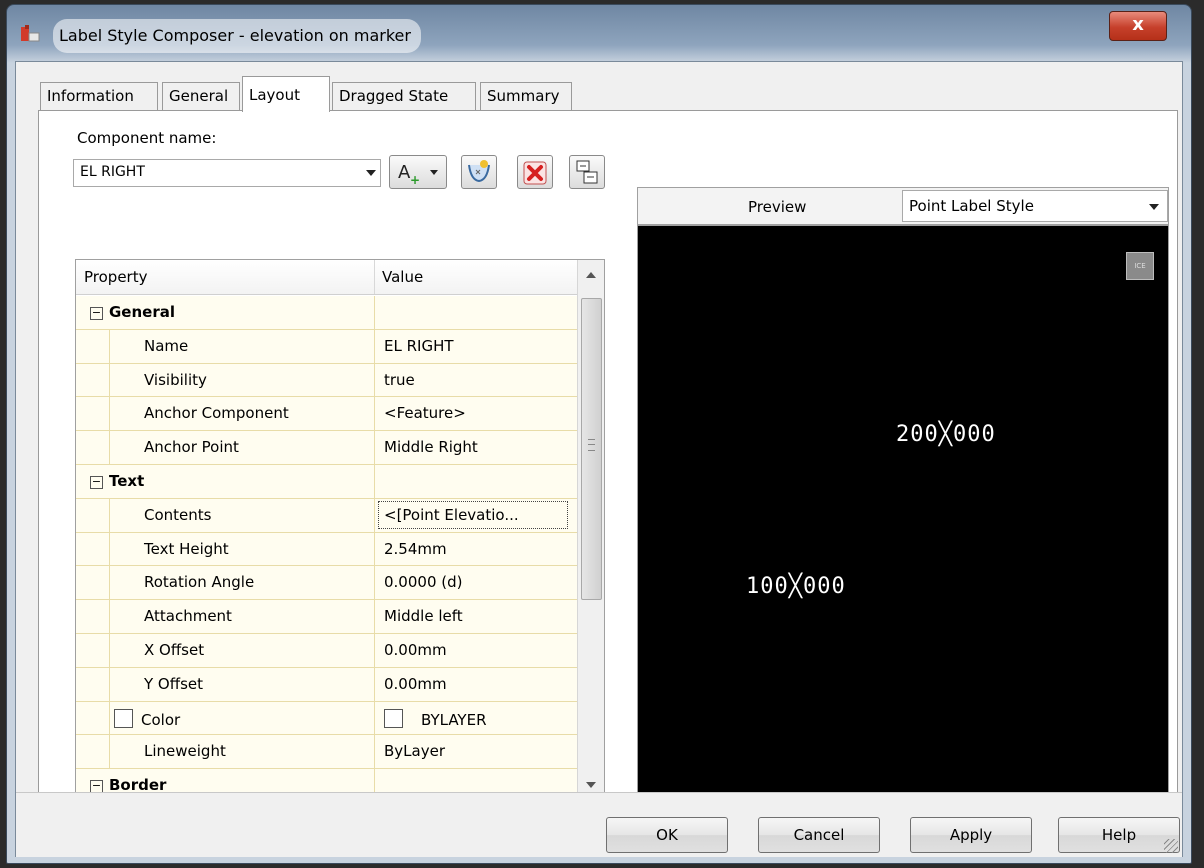  What do you see at coordinates (216, 413) in the screenshot?
I see `property-label: Anchor Component` at bounding box center [216, 413].